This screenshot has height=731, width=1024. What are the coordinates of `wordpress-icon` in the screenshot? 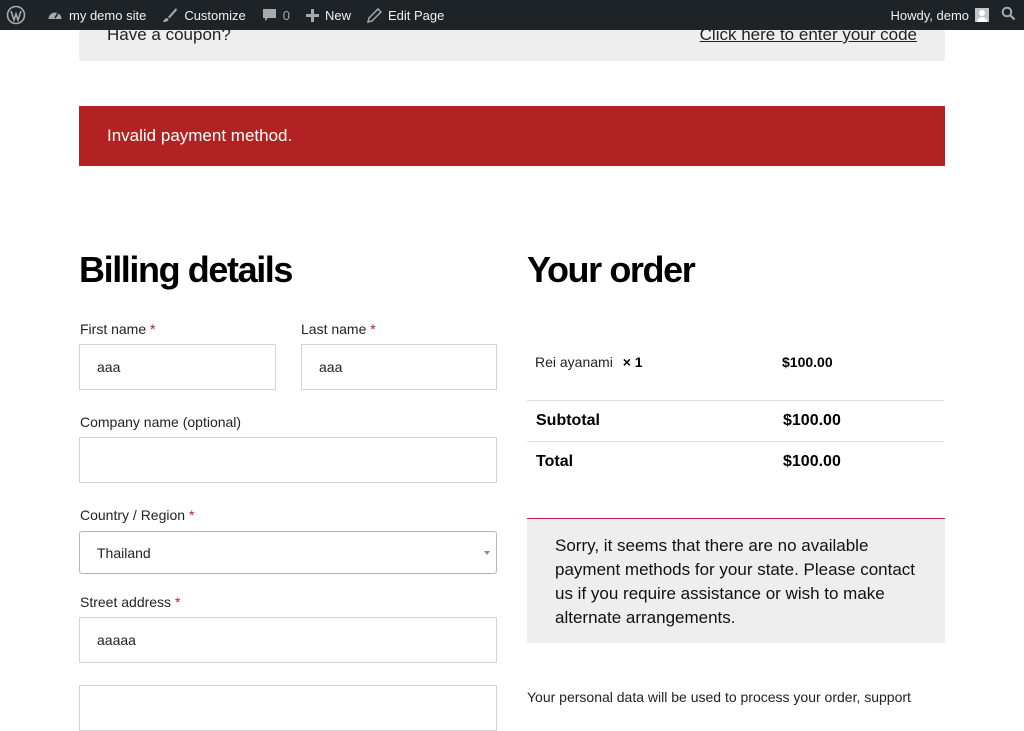 It's located at (16, 15).